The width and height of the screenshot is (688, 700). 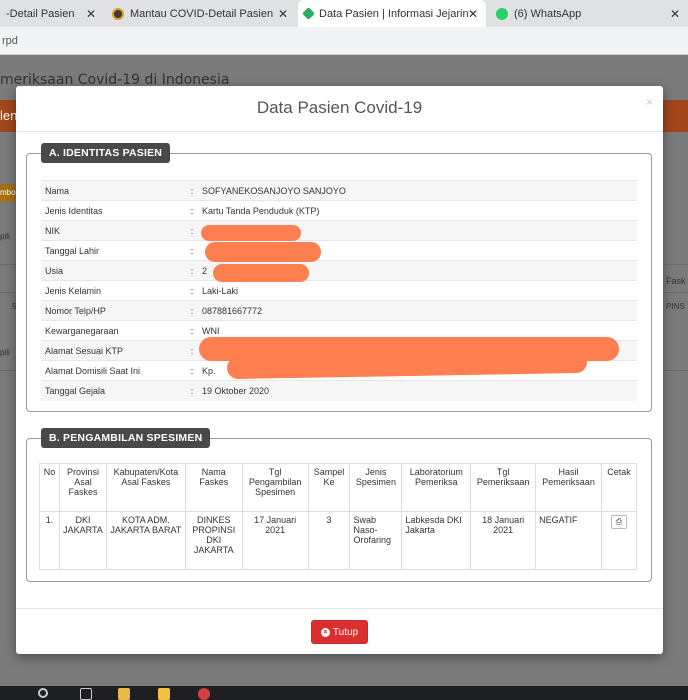 I want to click on column-header: Laboratorium Pemeriksa, so click(x=436, y=487).